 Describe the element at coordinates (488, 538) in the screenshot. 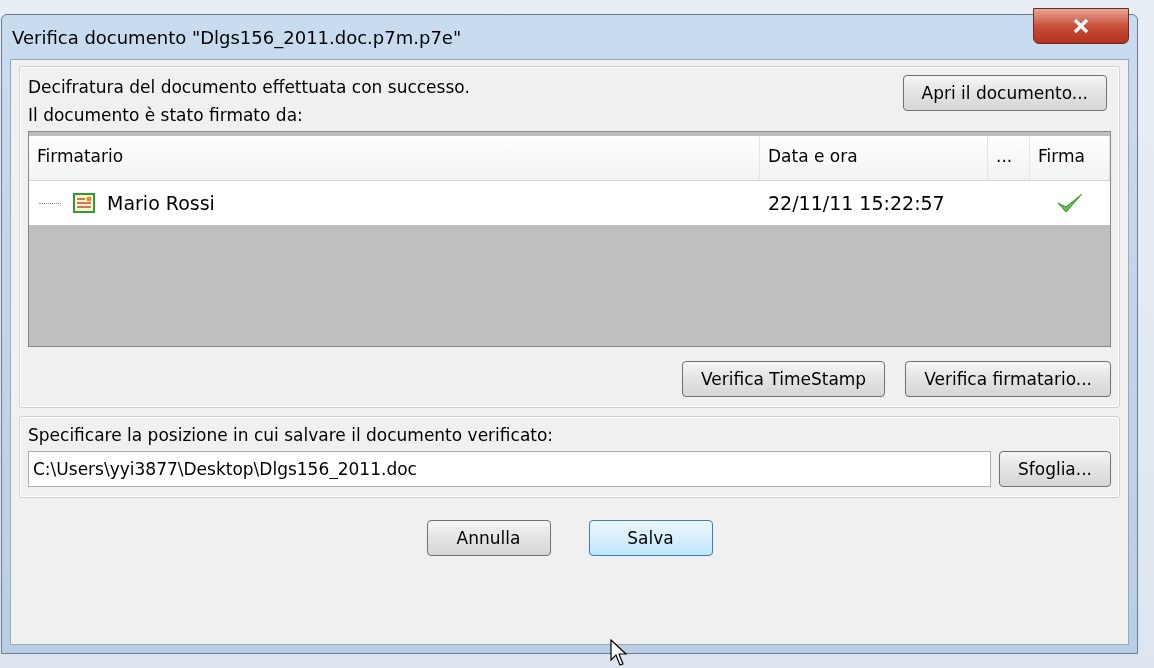

I see `dialog-button: Annulla` at that location.